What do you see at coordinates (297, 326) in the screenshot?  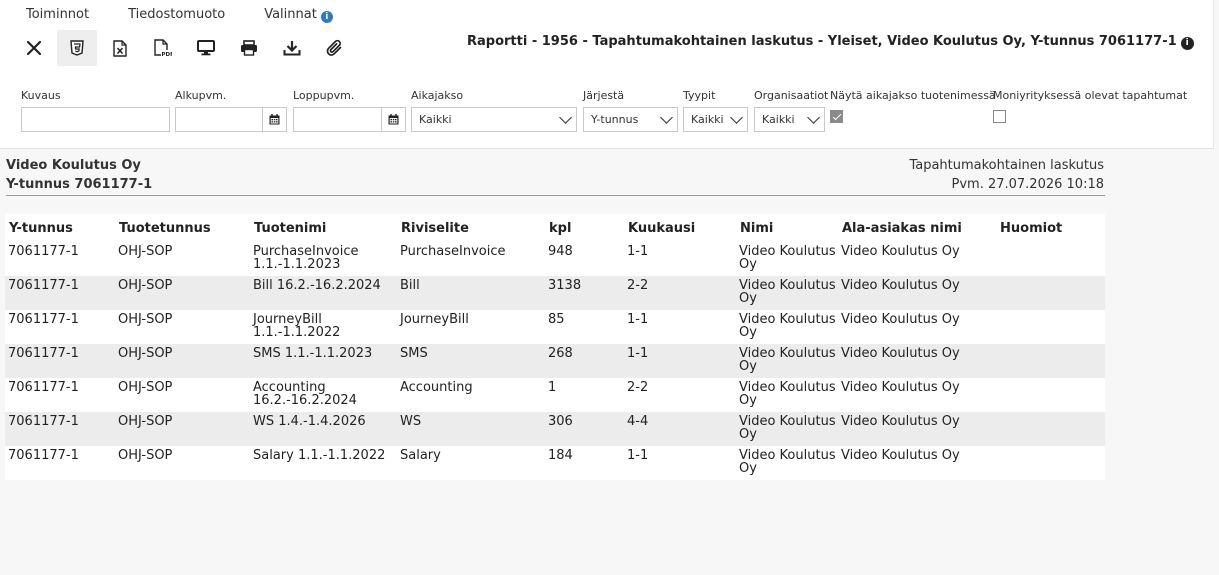 I see `table-cell: JourneyBill 1.1.-1.1.2022` at bounding box center [297, 326].